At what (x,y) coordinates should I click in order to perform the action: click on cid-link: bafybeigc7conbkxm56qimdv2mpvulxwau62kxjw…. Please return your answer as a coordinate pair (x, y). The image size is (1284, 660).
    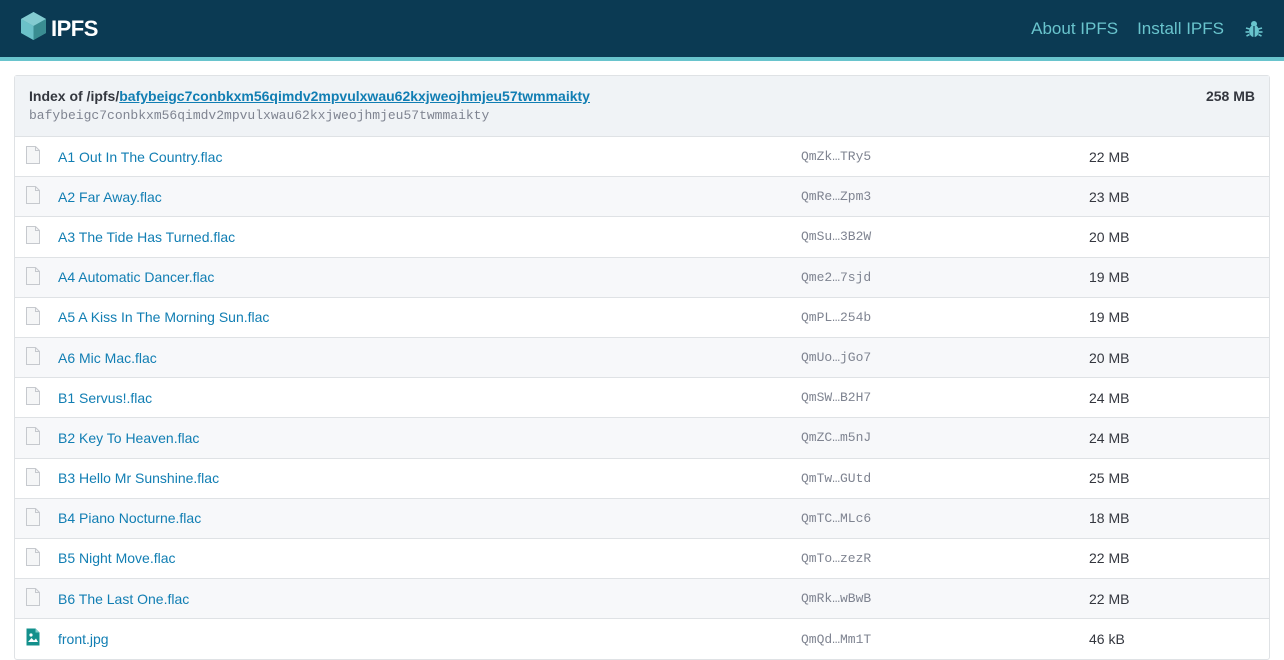
    Looking at the image, I should click on (354, 96).